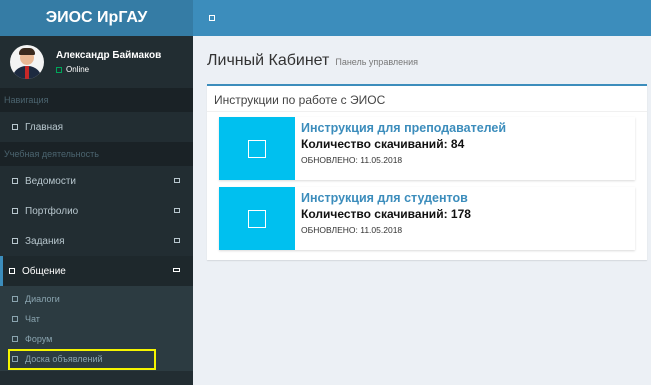  Describe the element at coordinates (300, 100) in the screenshot. I see `box-title: Инструкции по работе с ЭИОС` at that location.